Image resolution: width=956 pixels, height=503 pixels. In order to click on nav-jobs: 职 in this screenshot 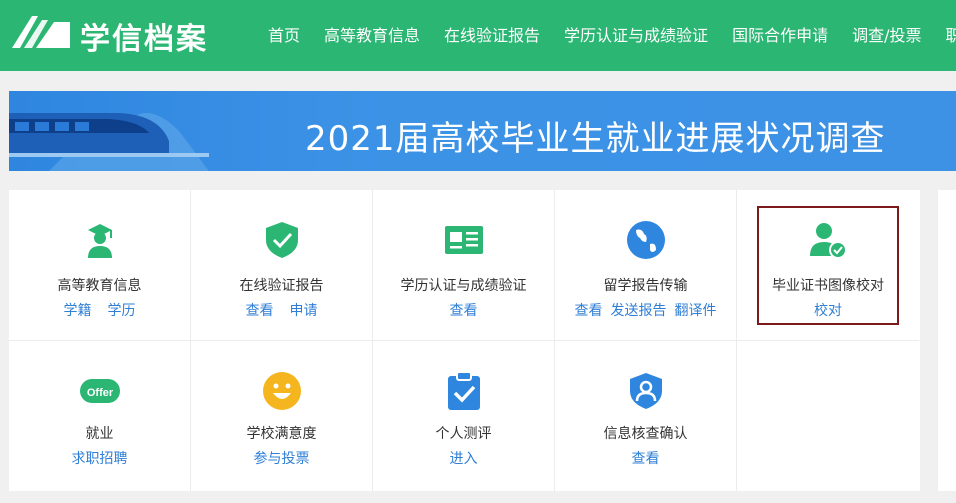, I will do `click(950, 34)`.